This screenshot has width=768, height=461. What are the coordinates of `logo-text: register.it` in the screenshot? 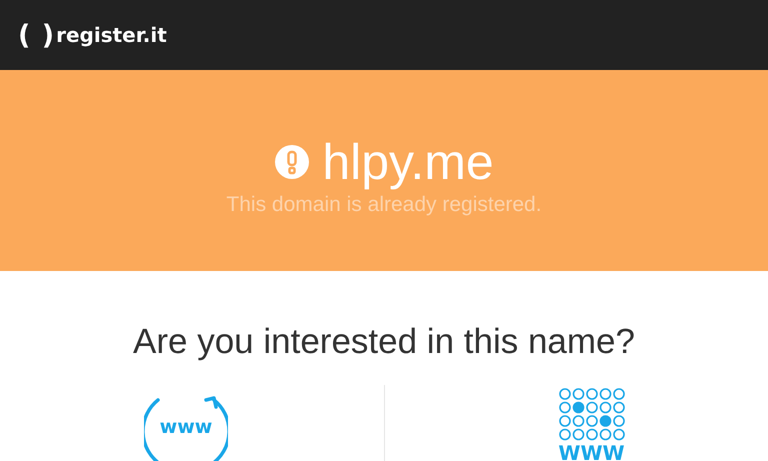 It's located at (111, 35).